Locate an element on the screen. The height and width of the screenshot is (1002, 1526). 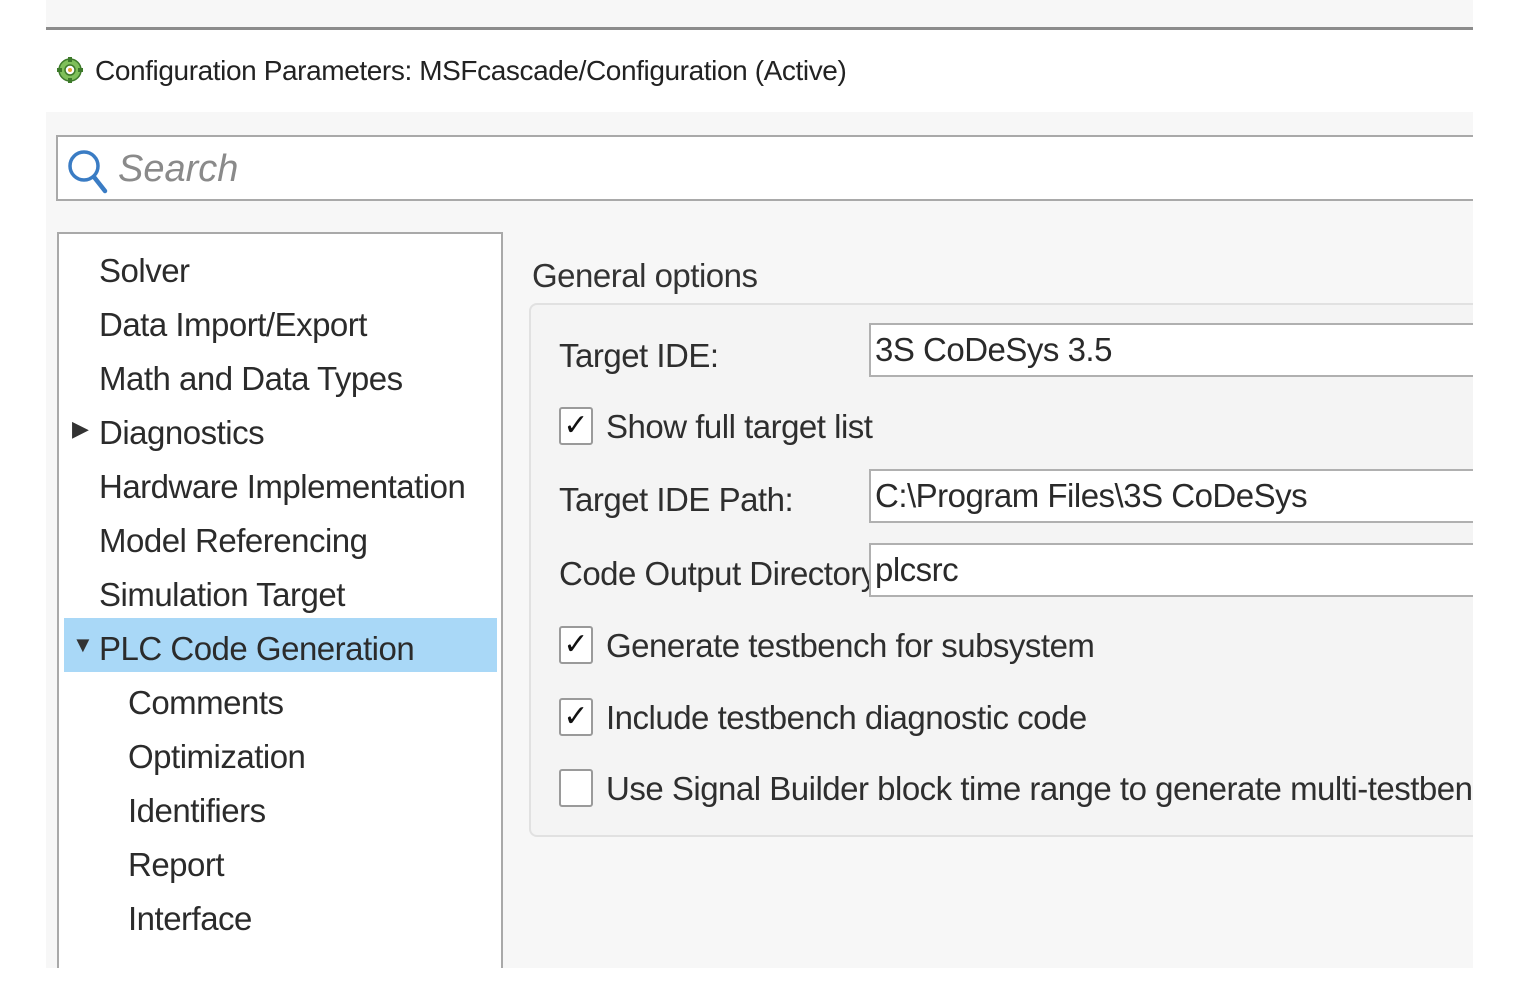
tree-item-label: Model Referencing is located at coordinates (233, 540).